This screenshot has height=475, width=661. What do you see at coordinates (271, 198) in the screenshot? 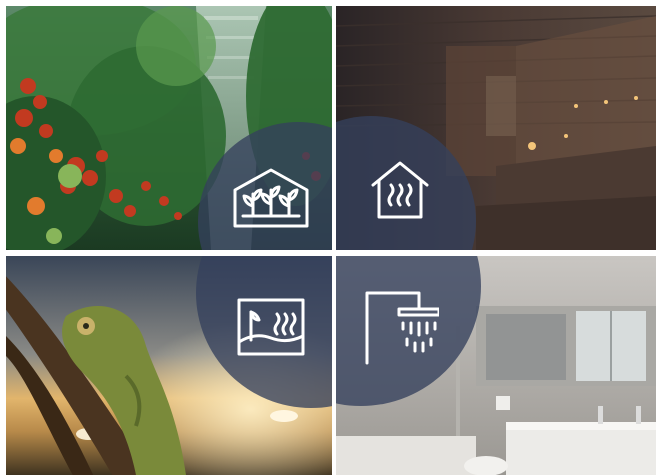
I see `greenhouse-icon` at bounding box center [271, 198].